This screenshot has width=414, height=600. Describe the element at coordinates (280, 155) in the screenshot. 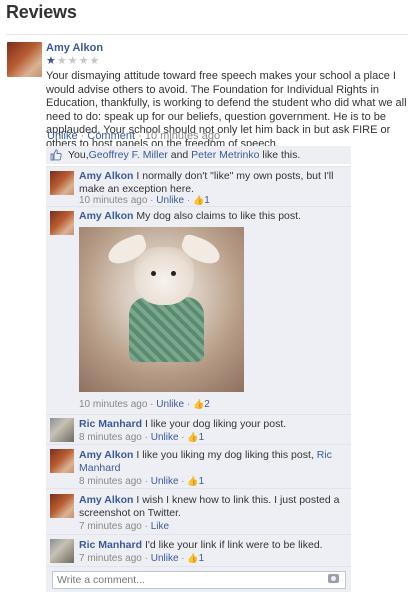

I see `likes-suffix: like this.` at that location.